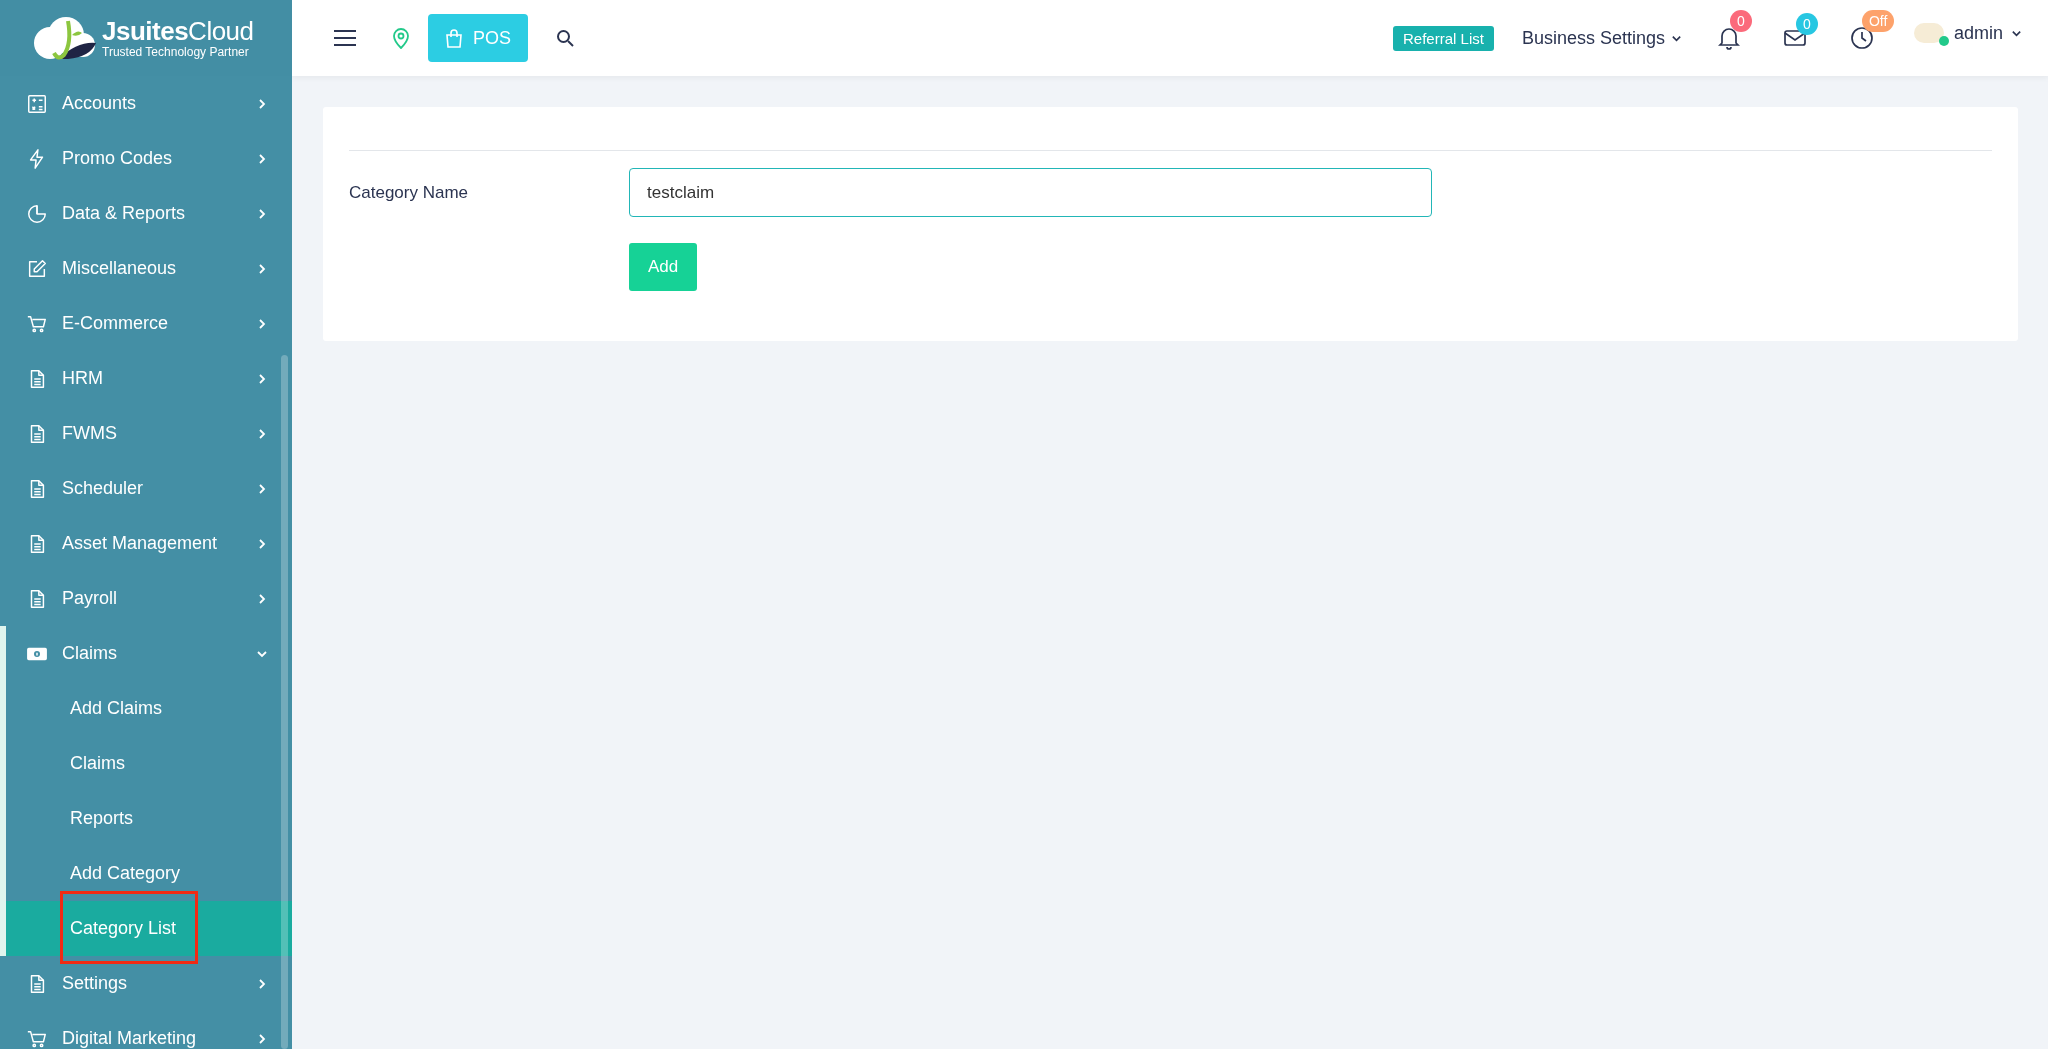 The image size is (2048, 1049). Describe the element at coordinates (149, 873) in the screenshot. I see `sidebar-subitem: Add Category` at that location.